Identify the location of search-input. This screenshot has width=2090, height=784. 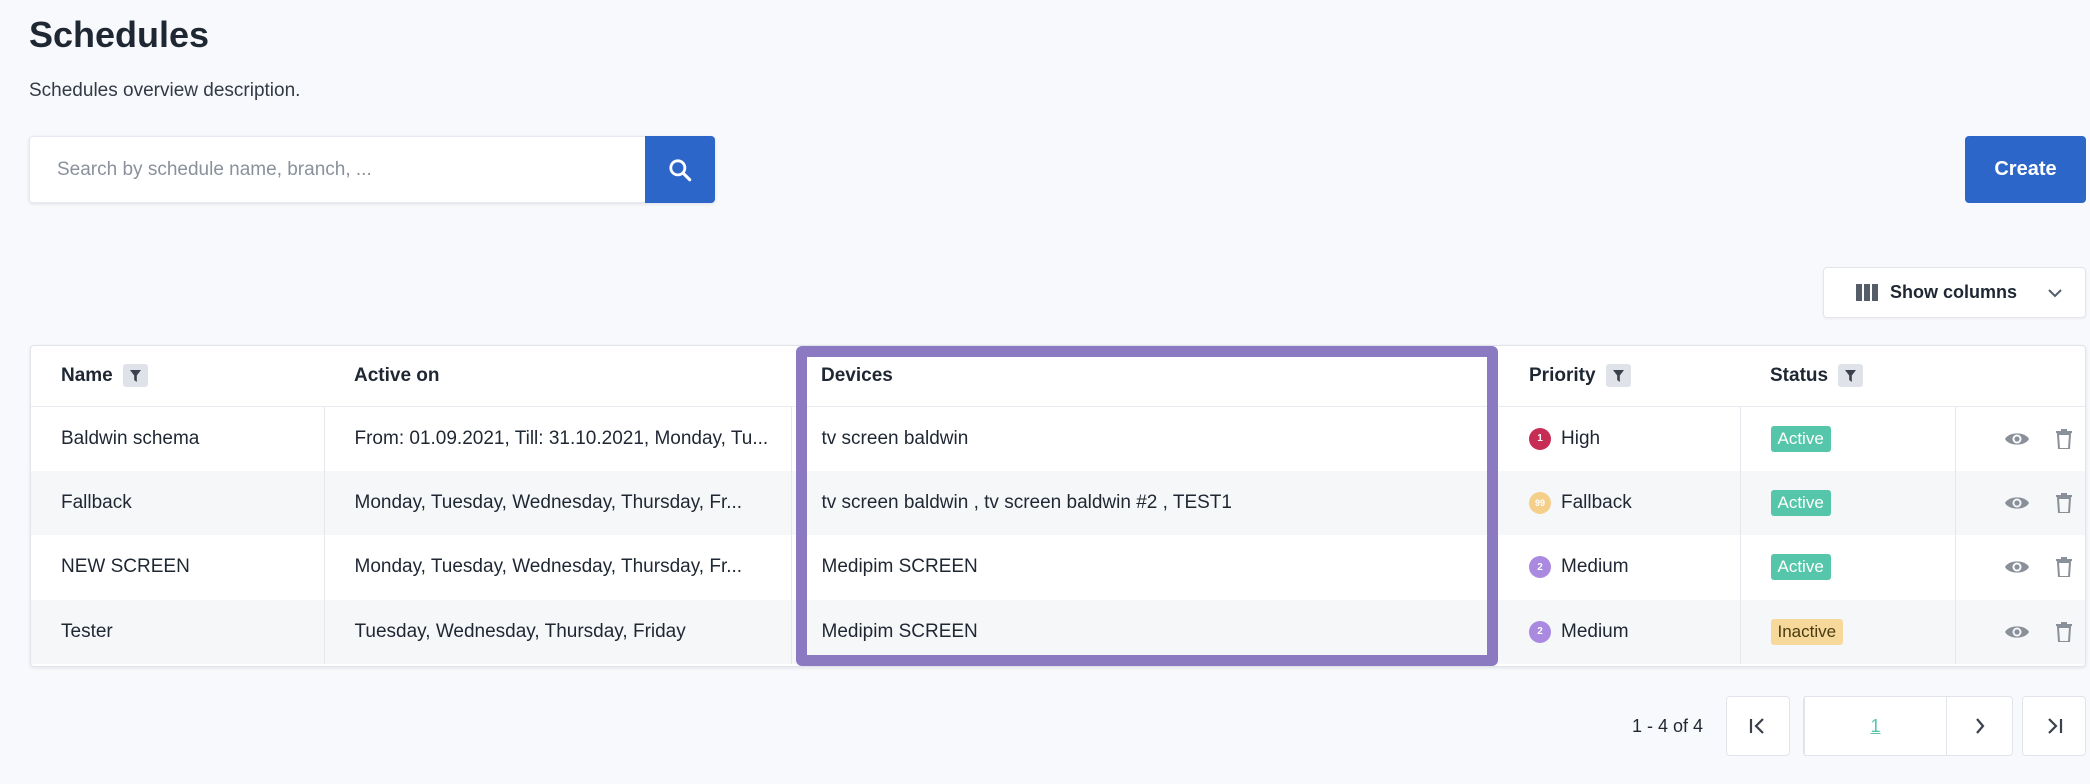
(337, 169).